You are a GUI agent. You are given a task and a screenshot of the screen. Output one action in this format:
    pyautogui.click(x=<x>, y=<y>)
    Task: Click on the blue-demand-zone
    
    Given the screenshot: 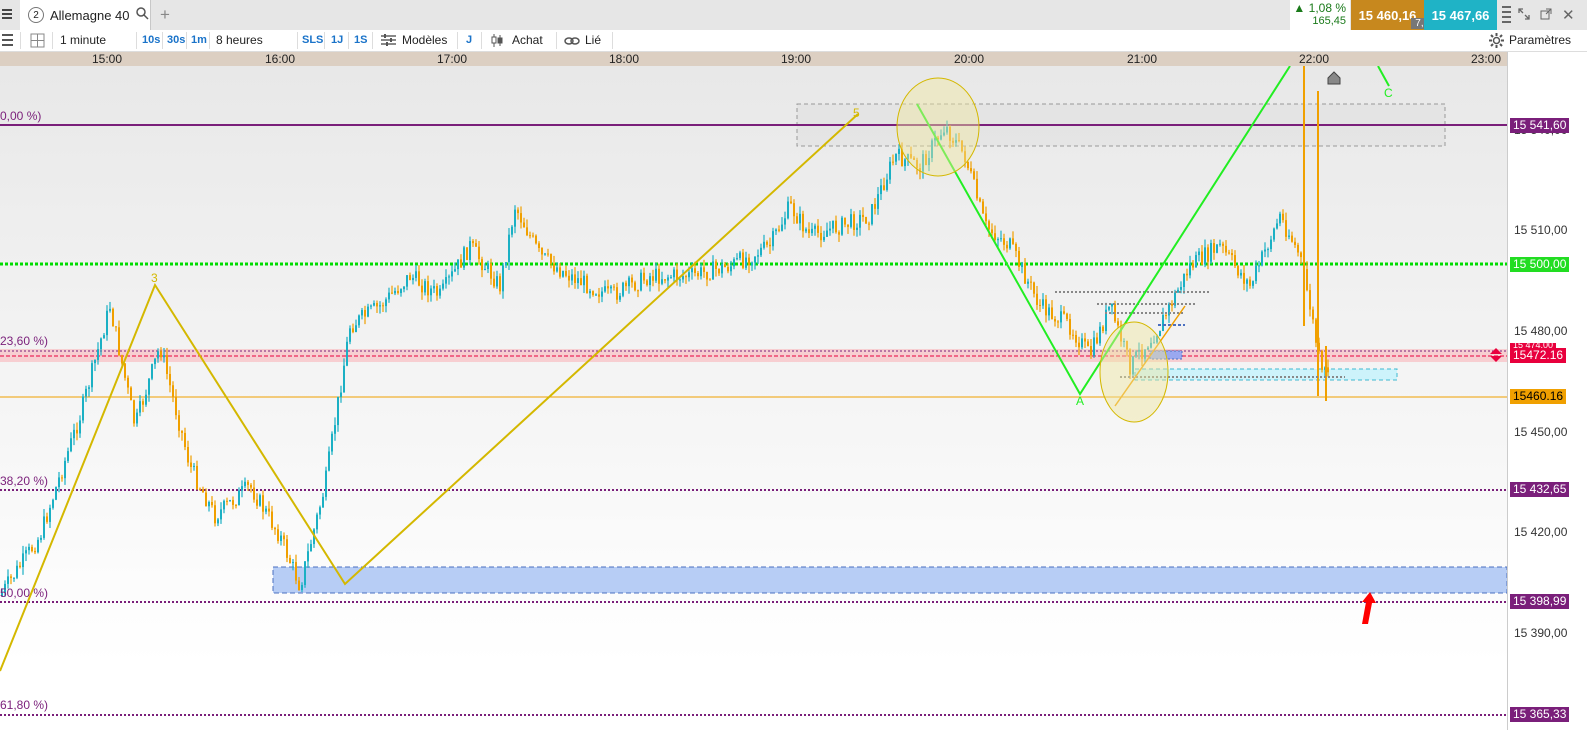 What is the action you would take?
    pyautogui.click(x=889, y=580)
    